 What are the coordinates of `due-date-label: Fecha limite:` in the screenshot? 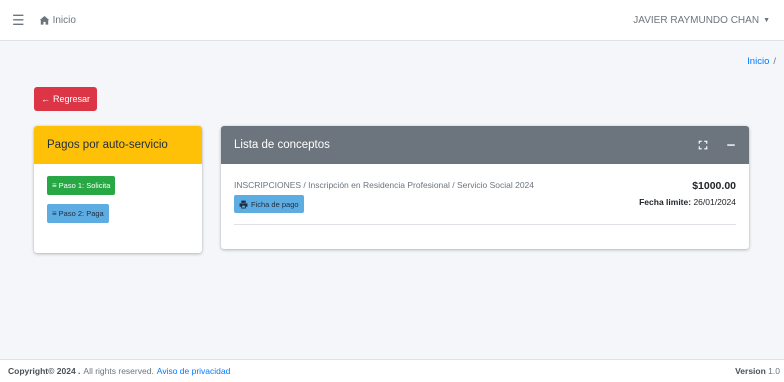 It's located at (665, 202).